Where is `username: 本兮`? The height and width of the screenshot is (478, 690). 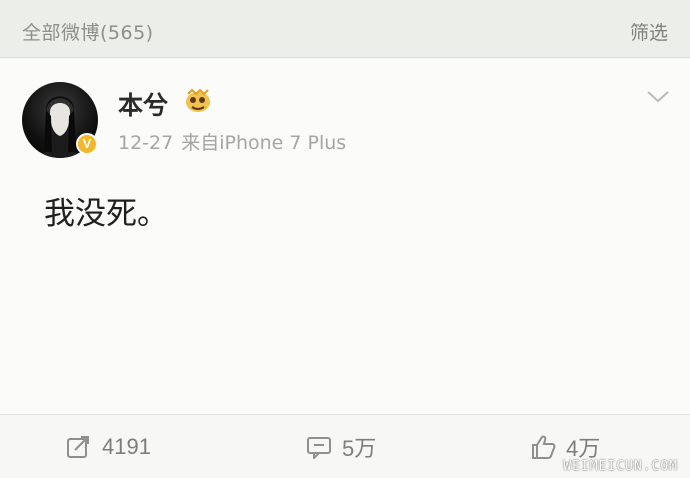
username: 本兮 is located at coordinates (143, 104).